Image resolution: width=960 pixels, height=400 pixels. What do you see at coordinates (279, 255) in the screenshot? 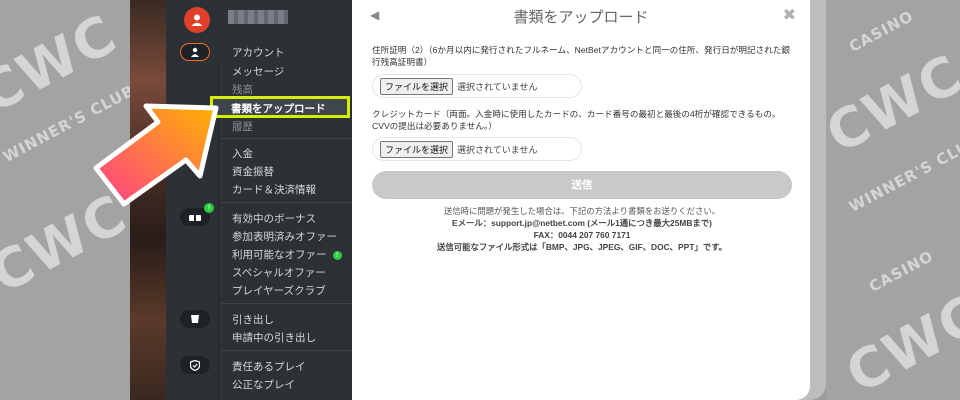
I see `sidebar-item-label: 利用可能なオファー` at bounding box center [279, 255].